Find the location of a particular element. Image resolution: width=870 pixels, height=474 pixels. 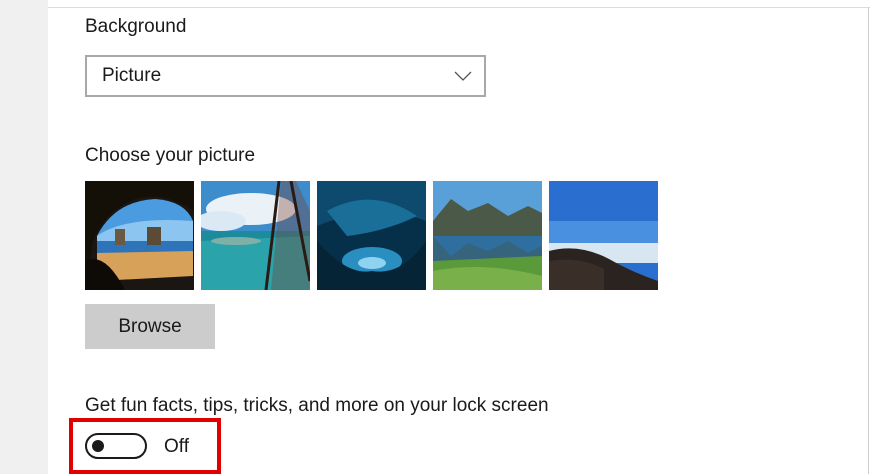

toggle-knob is located at coordinates (98, 446).